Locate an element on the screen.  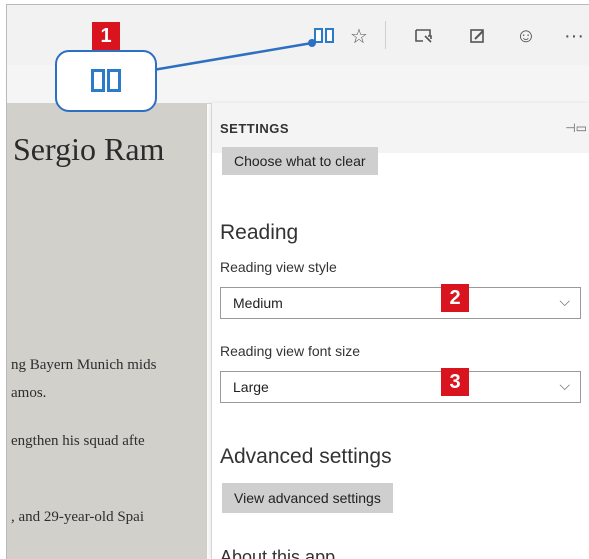
reading-style-value: Medium is located at coordinates (258, 303).